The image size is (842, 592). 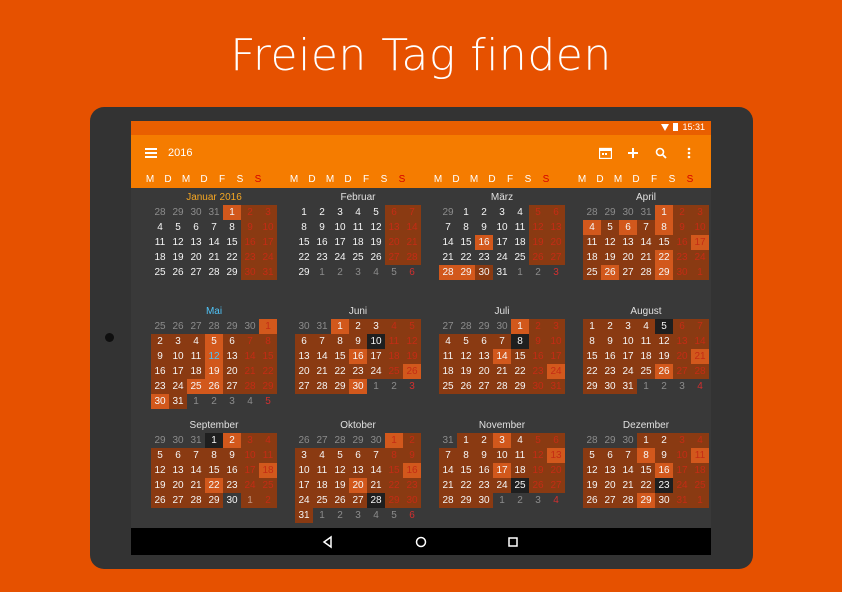 What do you see at coordinates (421, 542) in the screenshot?
I see `nav-home-icon` at bounding box center [421, 542].